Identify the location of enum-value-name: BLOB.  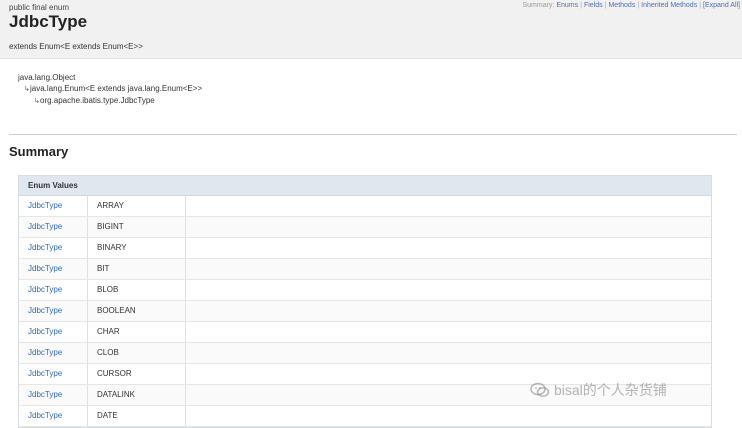
(137, 290).